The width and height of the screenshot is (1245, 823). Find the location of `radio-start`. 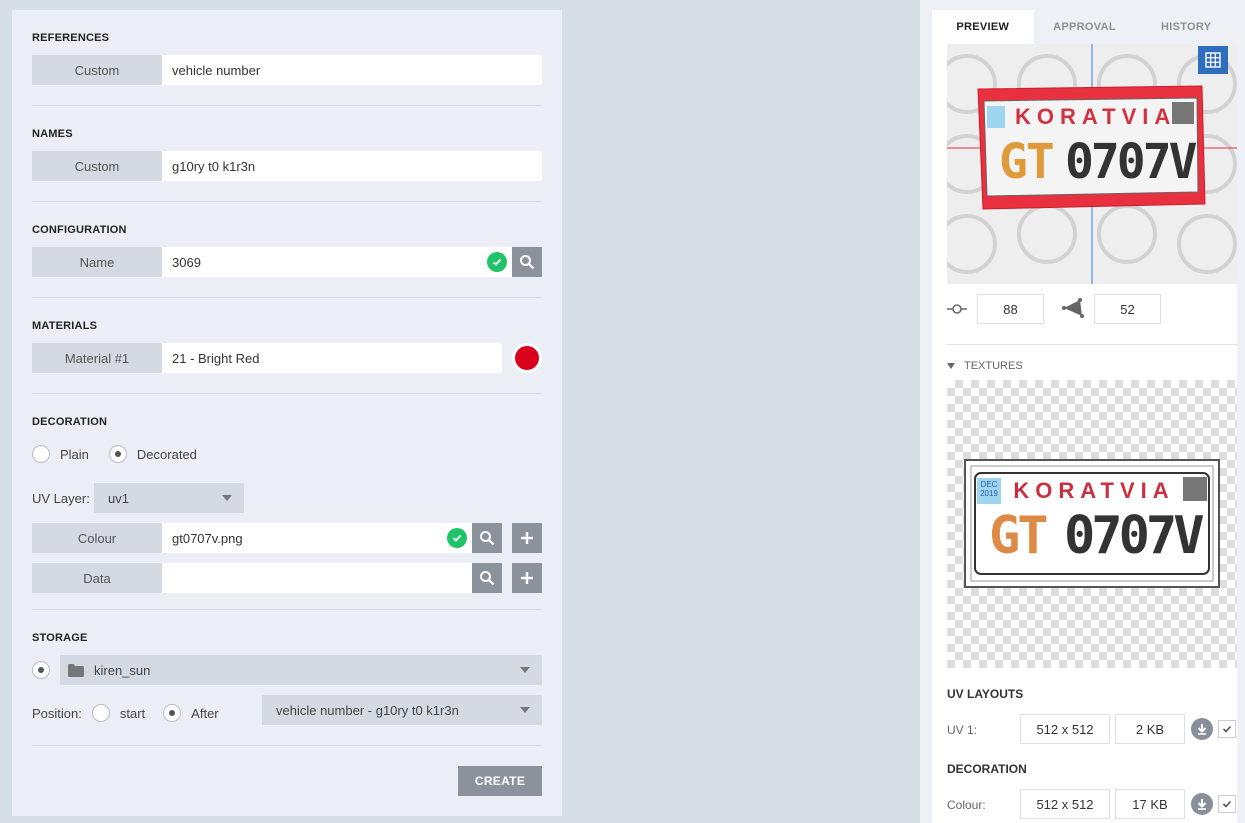

radio-start is located at coordinates (100, 713).